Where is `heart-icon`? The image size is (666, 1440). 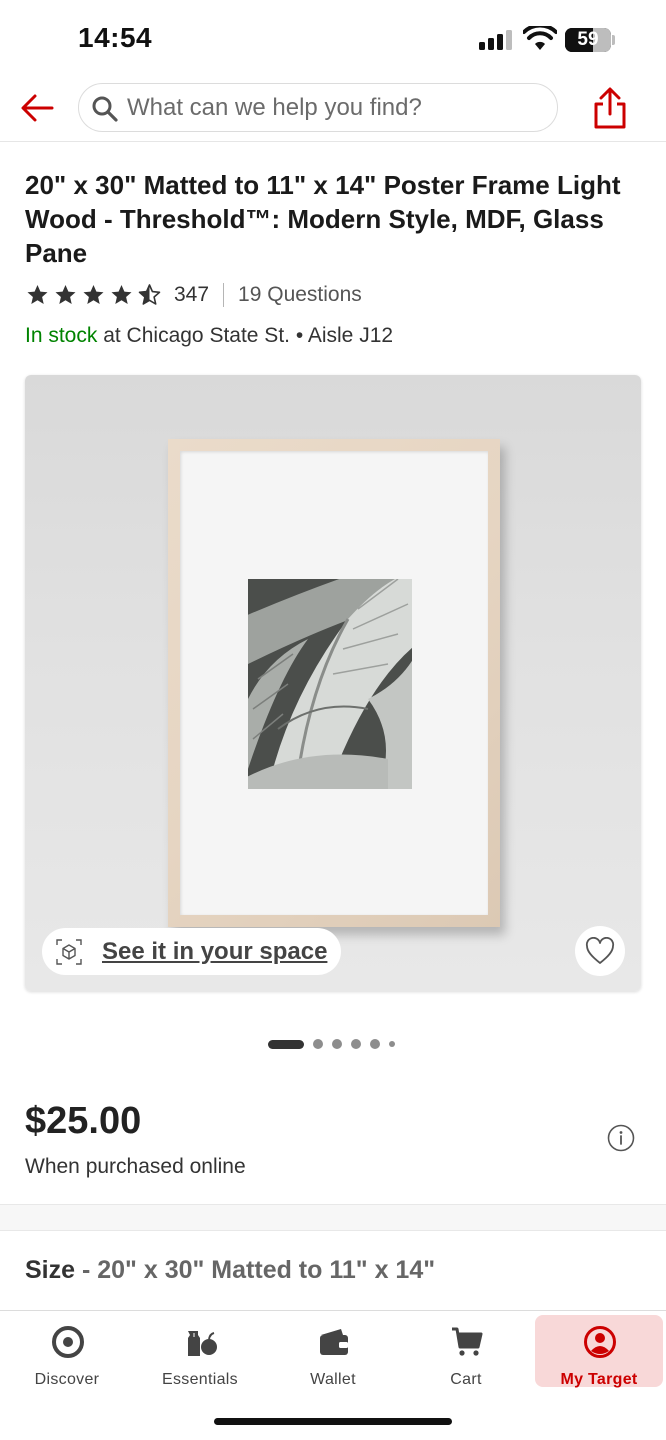
heart-icon is located at coordinates (600, 950).